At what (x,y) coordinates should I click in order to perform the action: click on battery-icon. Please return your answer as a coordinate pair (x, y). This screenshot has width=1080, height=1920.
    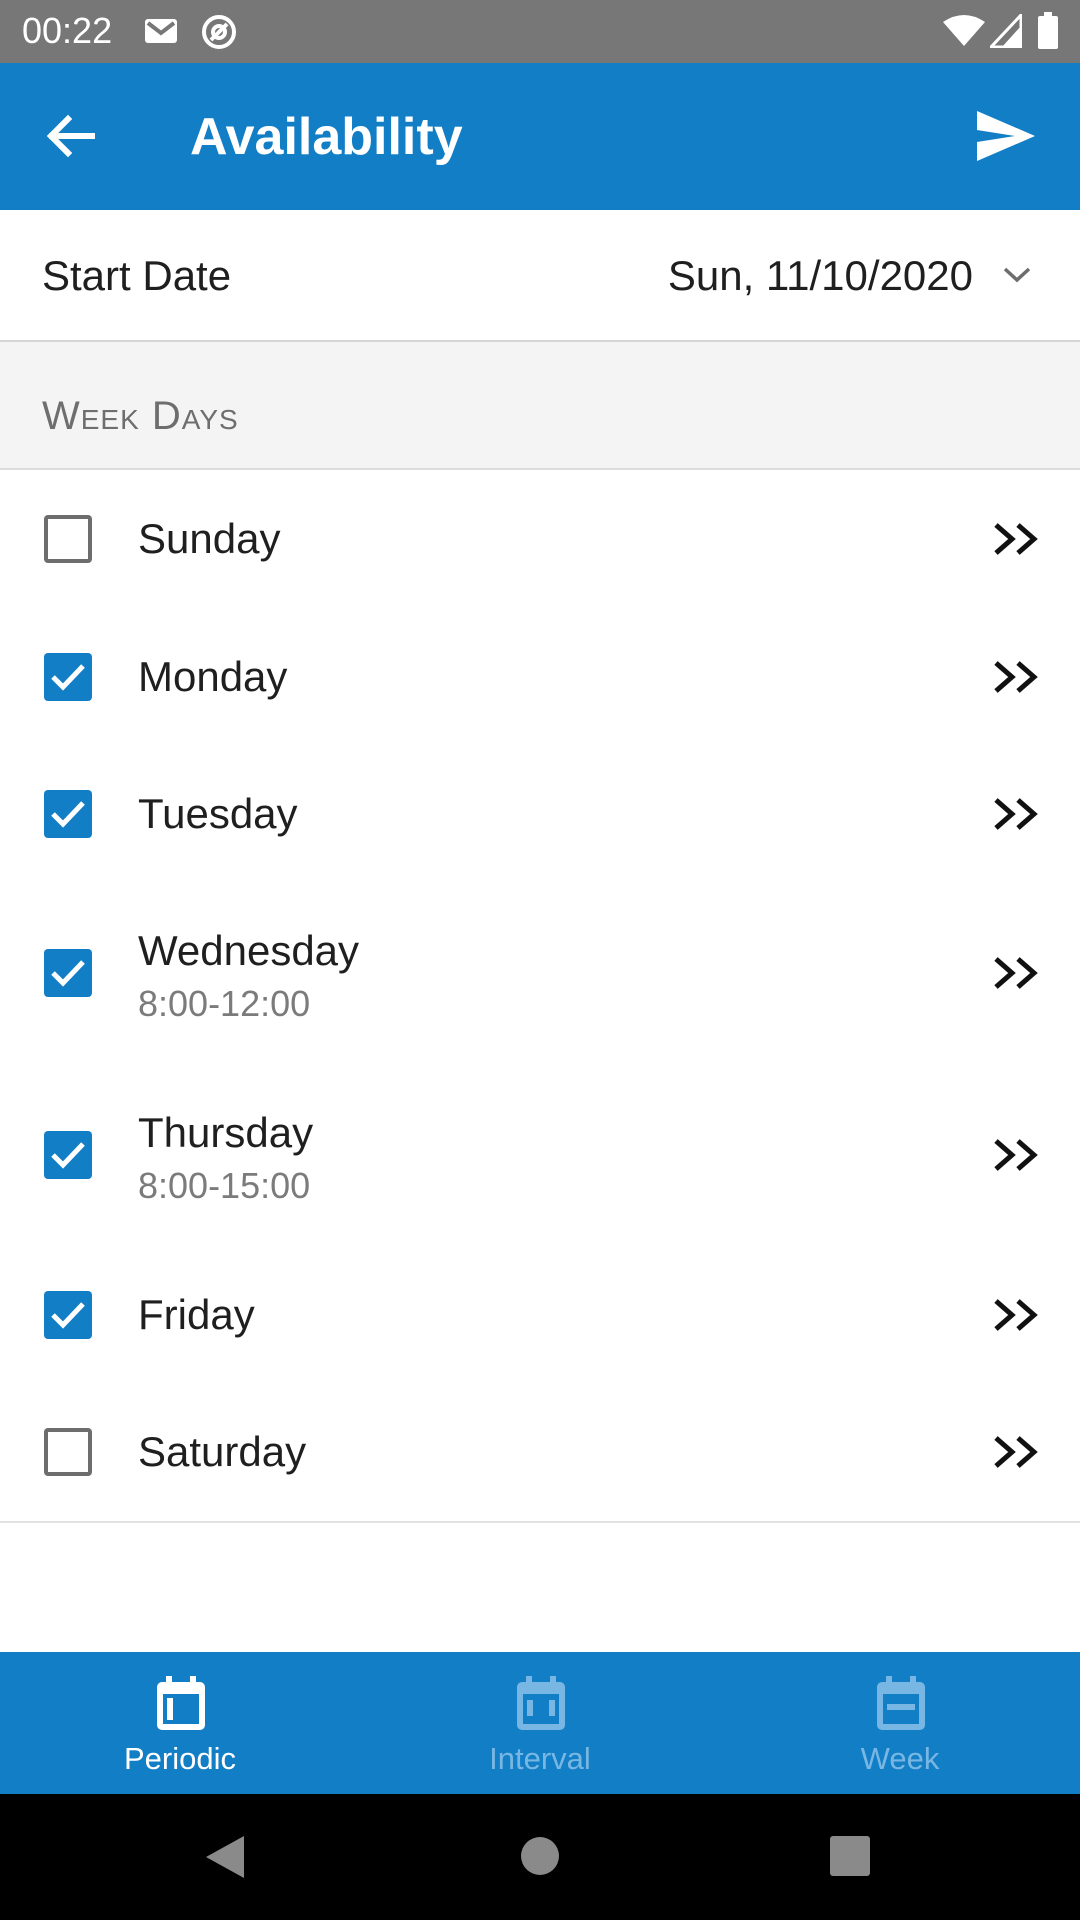
    Looking at the image, I should click on (1048, 33).